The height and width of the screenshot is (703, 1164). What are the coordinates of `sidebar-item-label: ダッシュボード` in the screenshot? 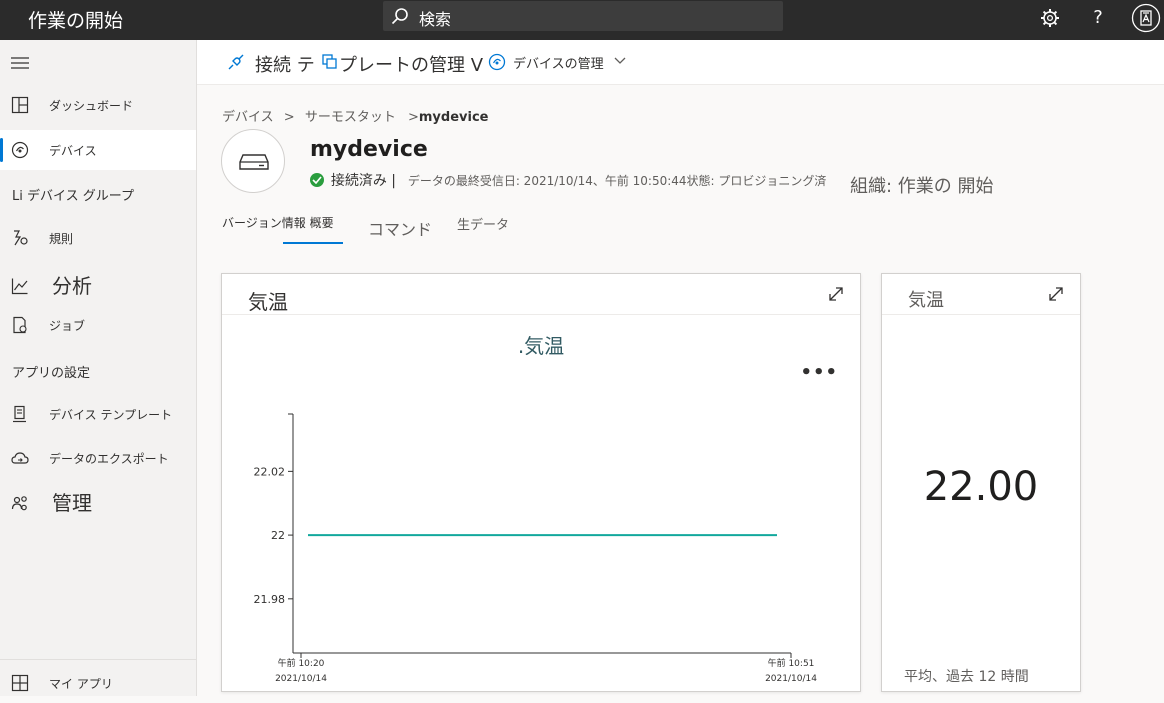 It's located at (91, 106).